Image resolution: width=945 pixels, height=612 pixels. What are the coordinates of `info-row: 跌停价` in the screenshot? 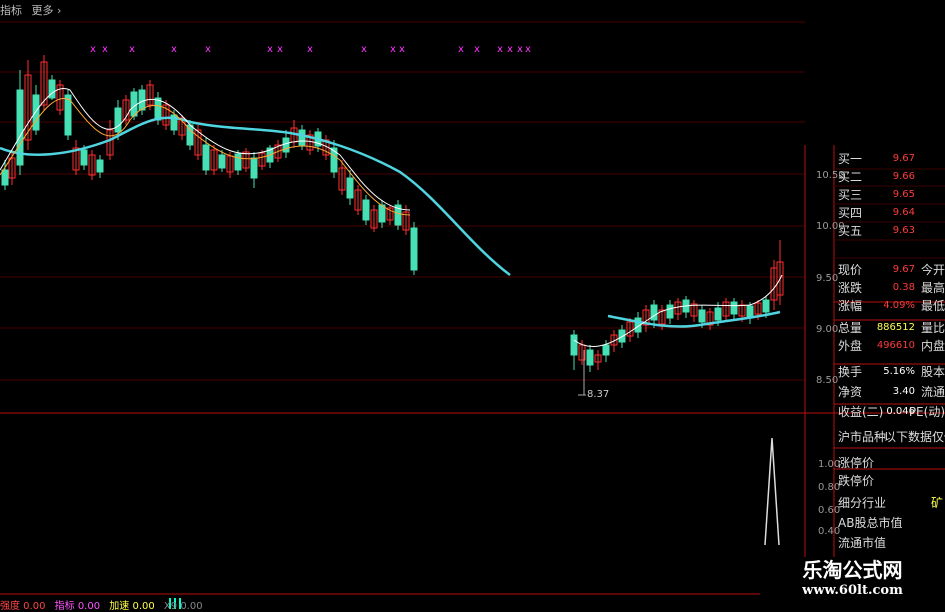 It's located at (856, 481).